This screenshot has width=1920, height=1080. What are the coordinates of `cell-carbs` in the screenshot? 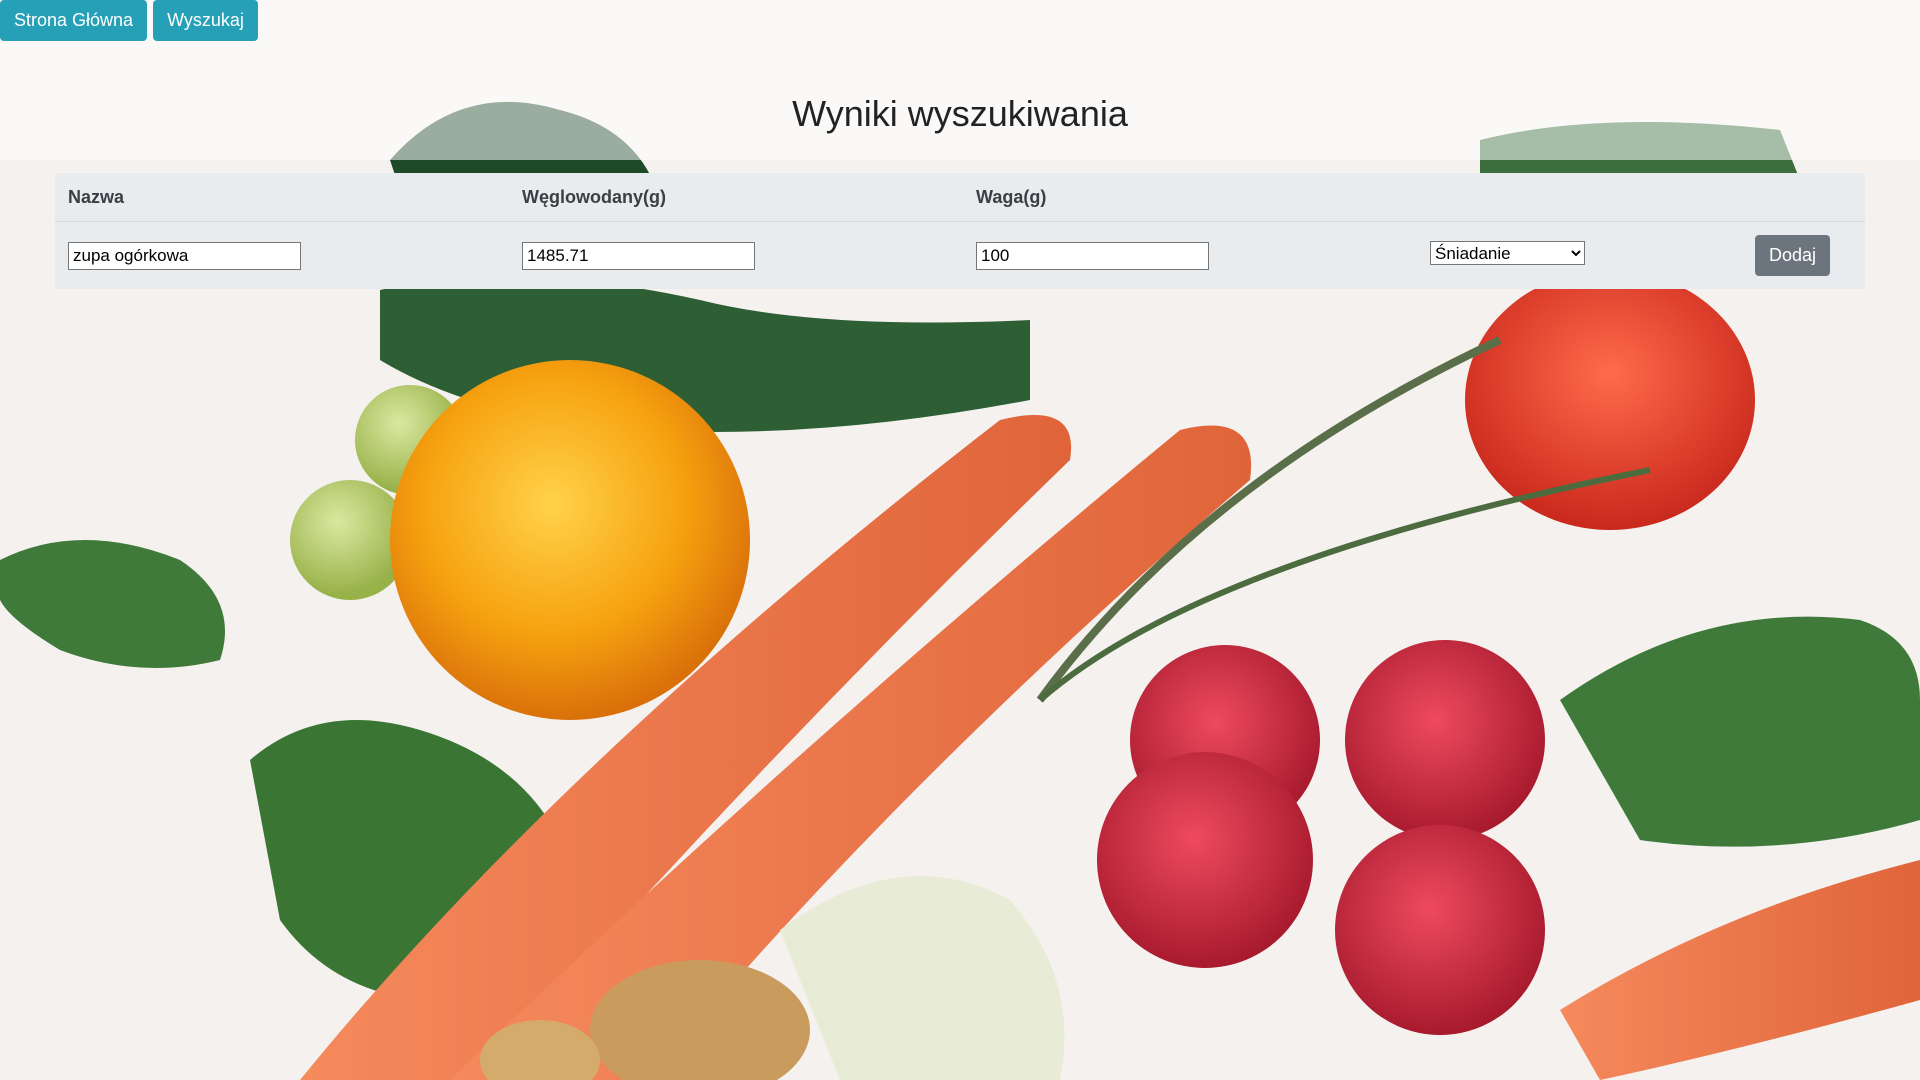 It's located at (736, 256).